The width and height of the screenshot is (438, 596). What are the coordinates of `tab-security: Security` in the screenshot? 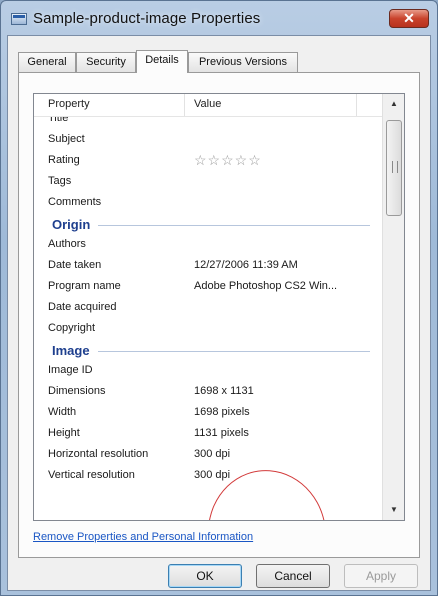 It's located at (106, 62).